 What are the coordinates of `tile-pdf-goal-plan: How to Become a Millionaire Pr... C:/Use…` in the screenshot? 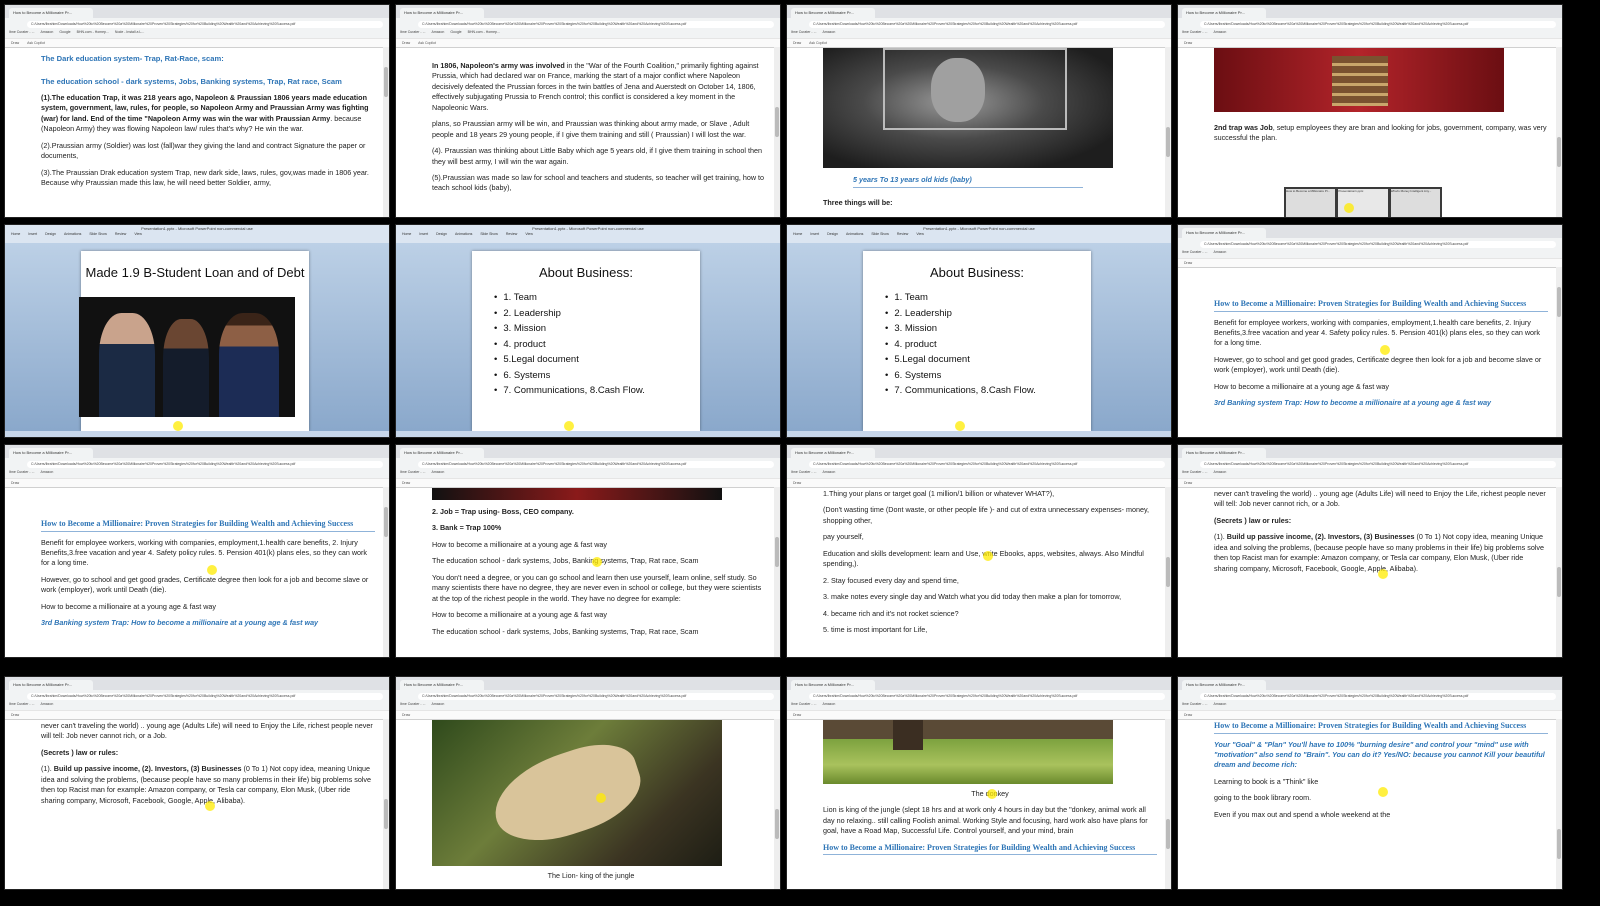 It's located at (1370, 783).